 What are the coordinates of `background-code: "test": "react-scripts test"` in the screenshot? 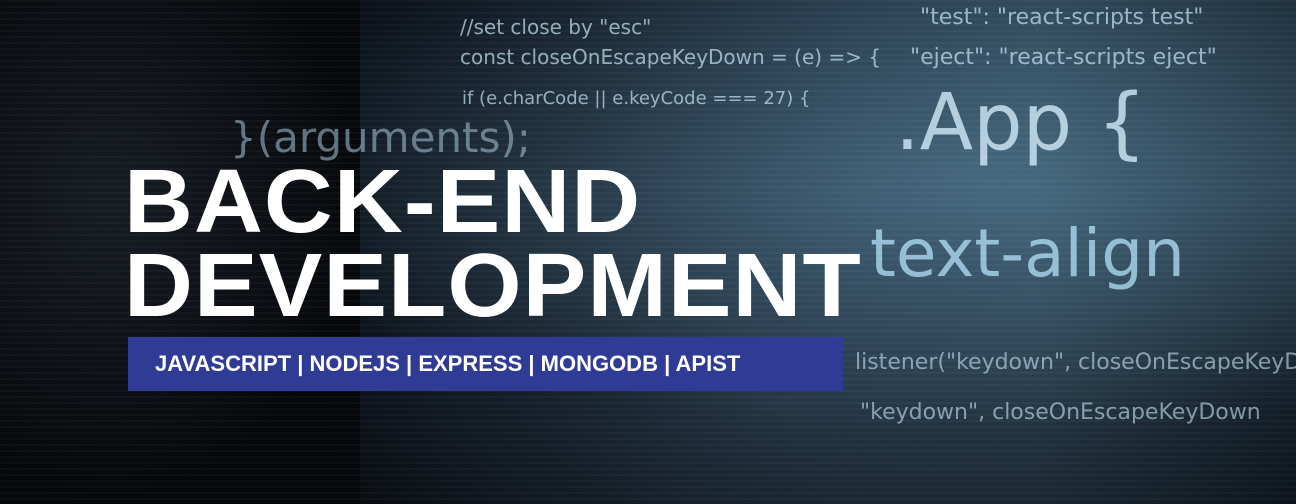 It's located at (1062, 17).